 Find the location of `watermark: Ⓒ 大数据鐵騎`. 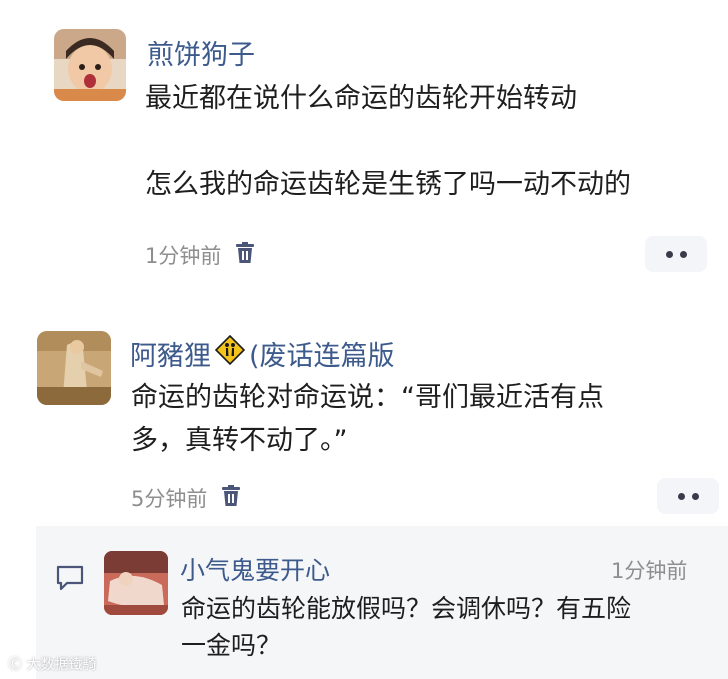

watermark: Ⓒ 大数据鐵騎 is located at coordinates (52, 664).